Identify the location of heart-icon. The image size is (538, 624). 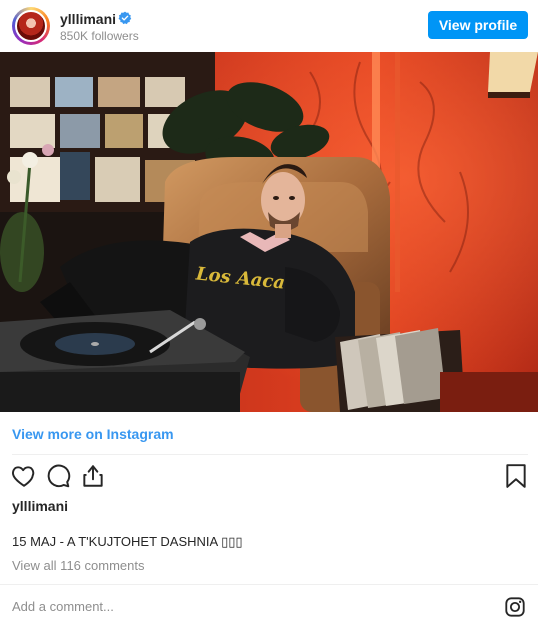
(24, 476).